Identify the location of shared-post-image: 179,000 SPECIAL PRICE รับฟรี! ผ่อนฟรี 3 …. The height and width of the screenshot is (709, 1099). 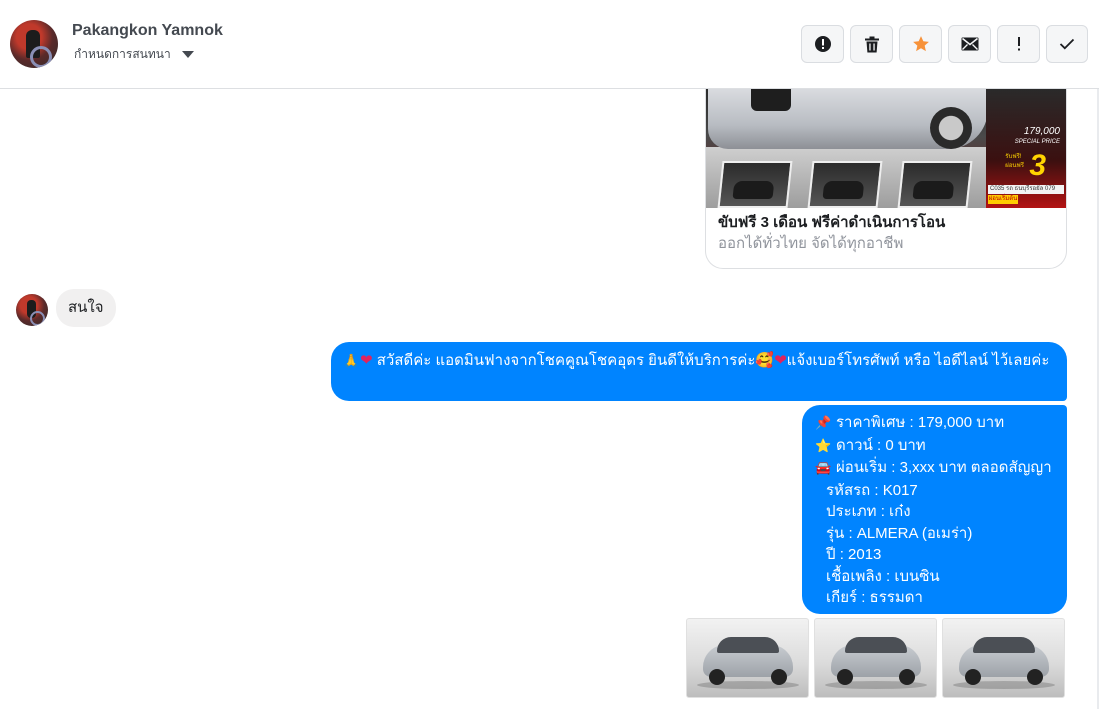
(886, 148).